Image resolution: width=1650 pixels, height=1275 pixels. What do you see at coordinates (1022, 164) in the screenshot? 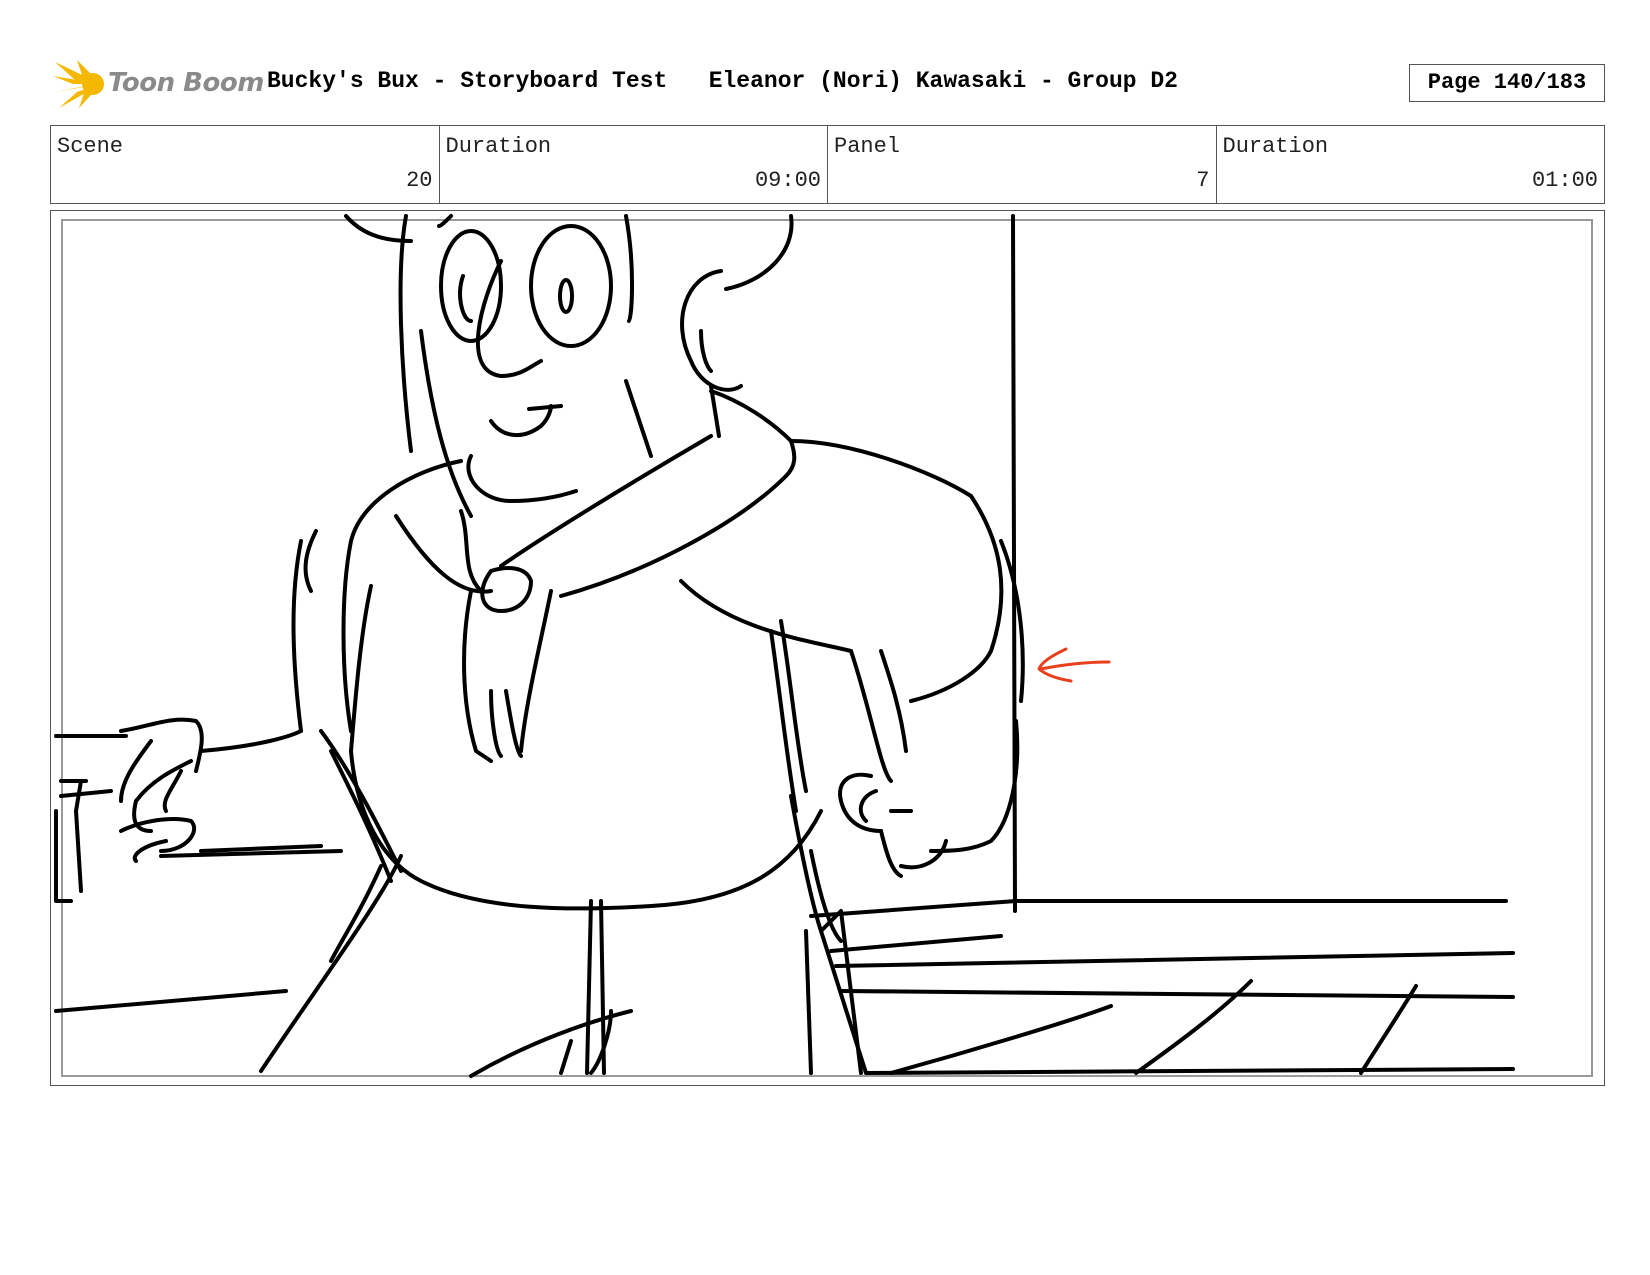
I see `panel-cell: Panel 7` at bounding box center [1022, 164].